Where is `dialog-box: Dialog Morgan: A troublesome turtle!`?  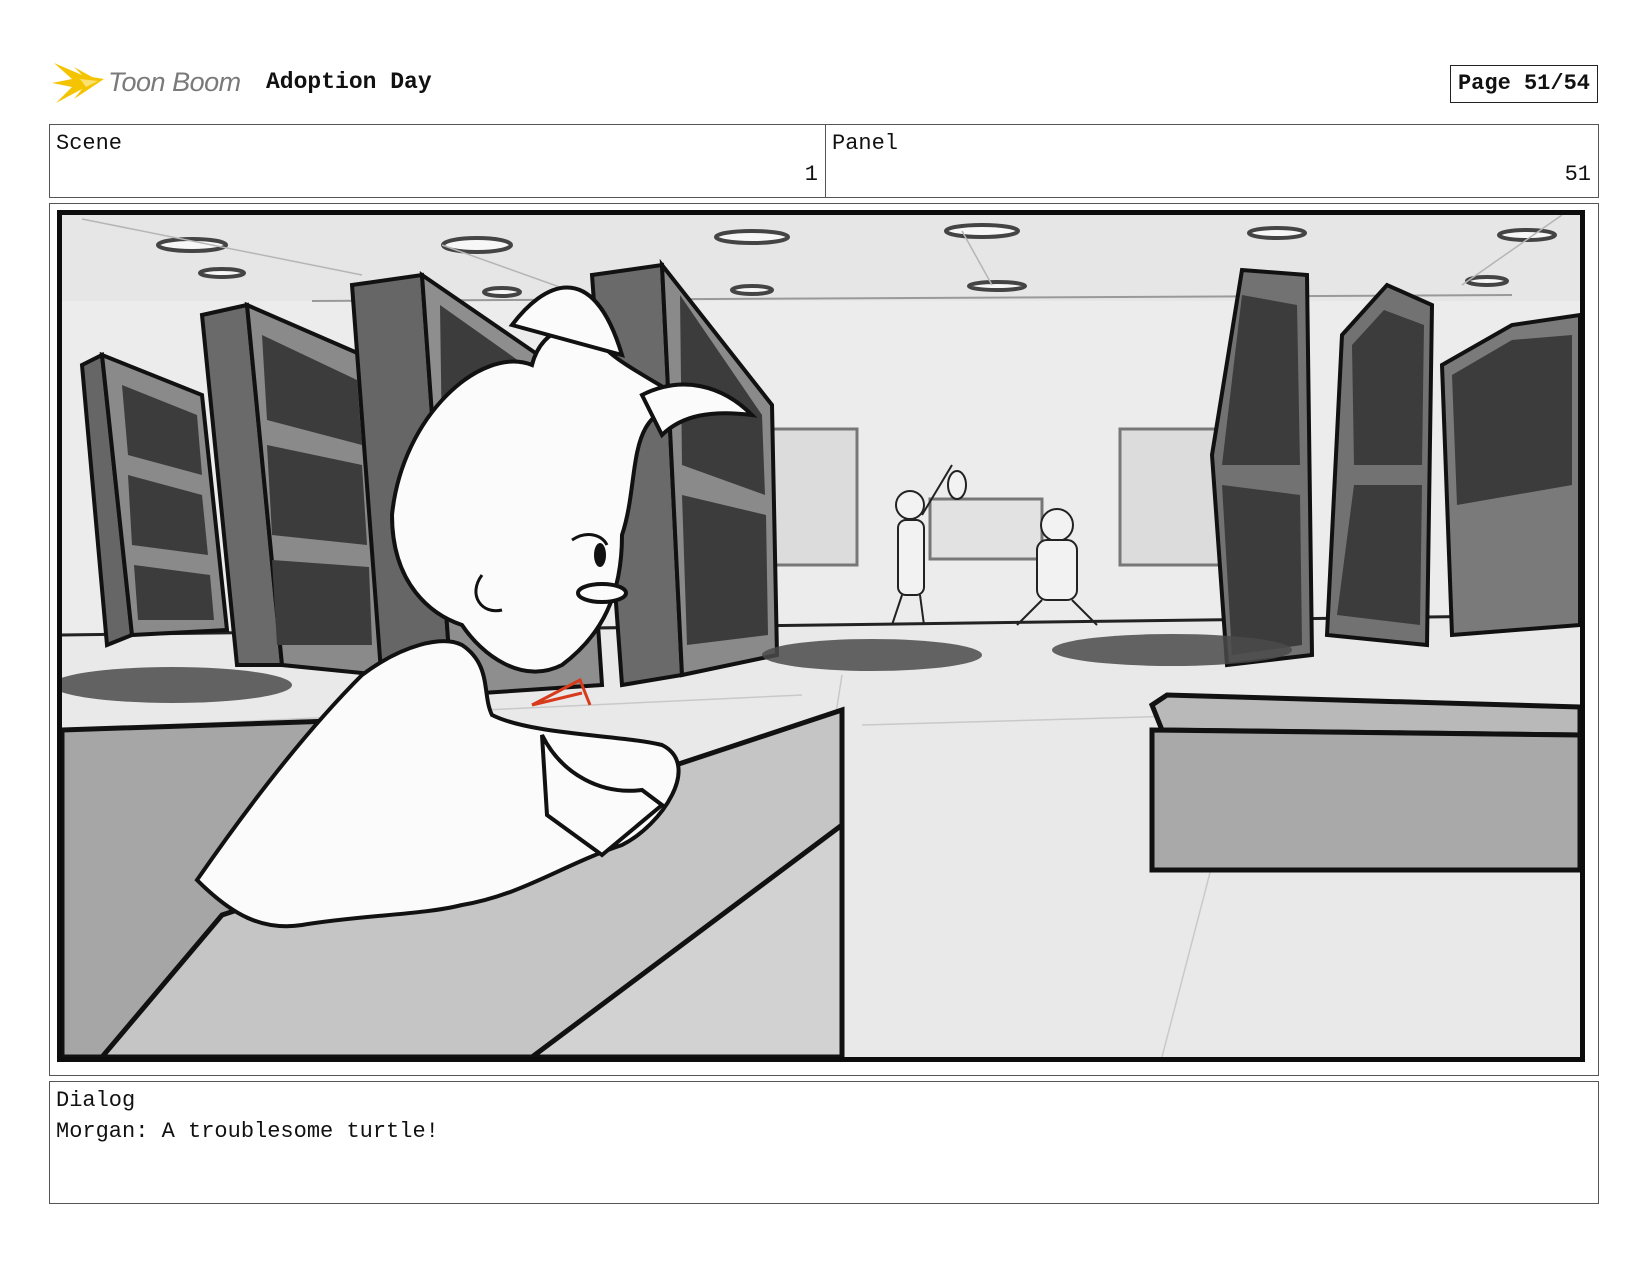
dialog-box: Dialog Morgan: A troublesome turtle! is located at coordinates (824, 1142).